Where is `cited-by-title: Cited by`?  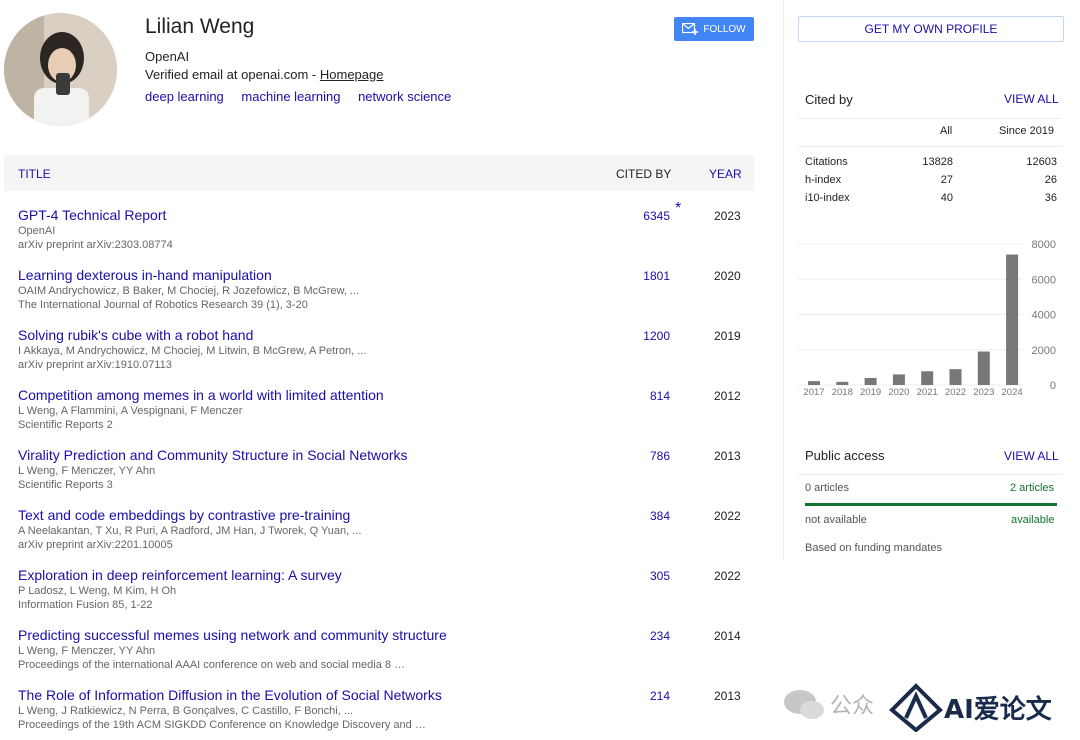 cited-by-title: Cited by is located at coordinates (829, 99).